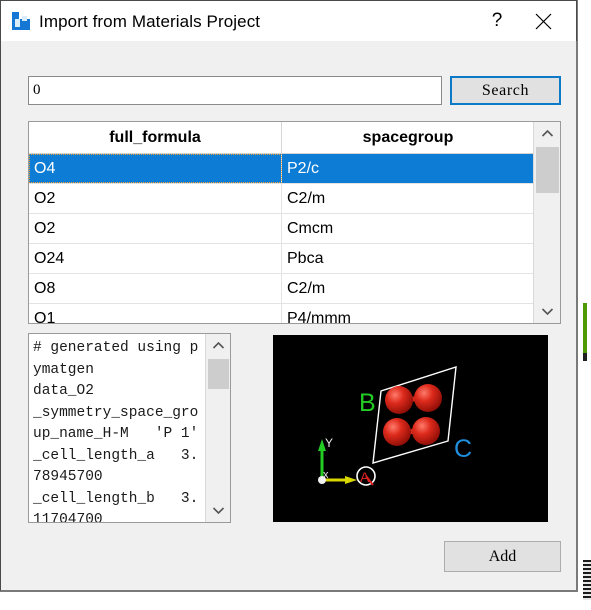  What do you see at coordinates (407, 258) in the screenshot?
I see `cell-spacegroup: Pbca` at bounding box center [407, 258].